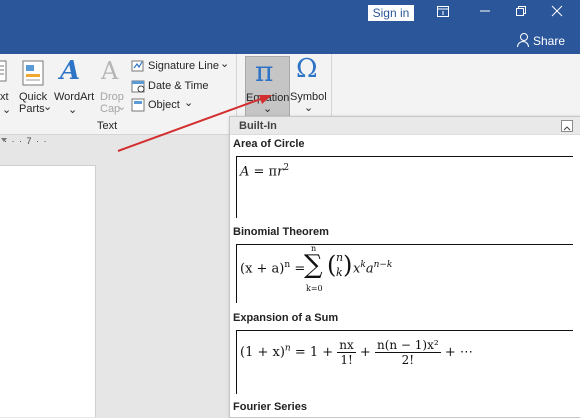  I want to click on scroll-up-button, so click(567, 126).